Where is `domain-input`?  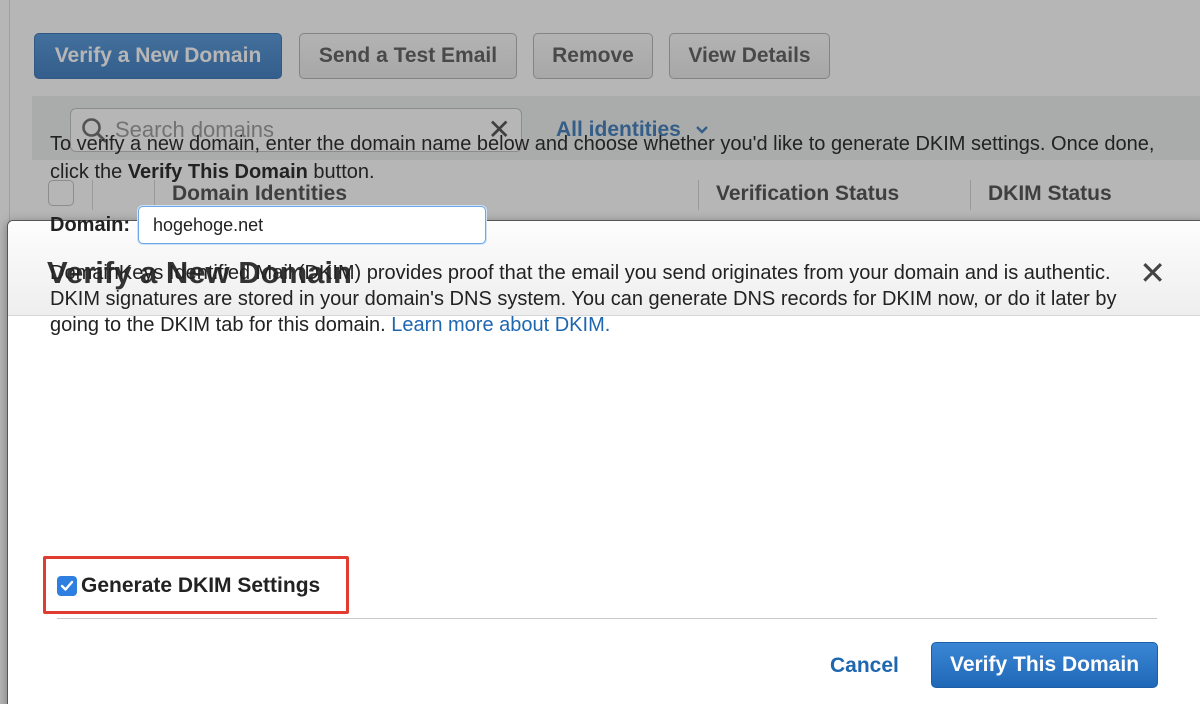
domain-input is located at coordinates (312, 225).